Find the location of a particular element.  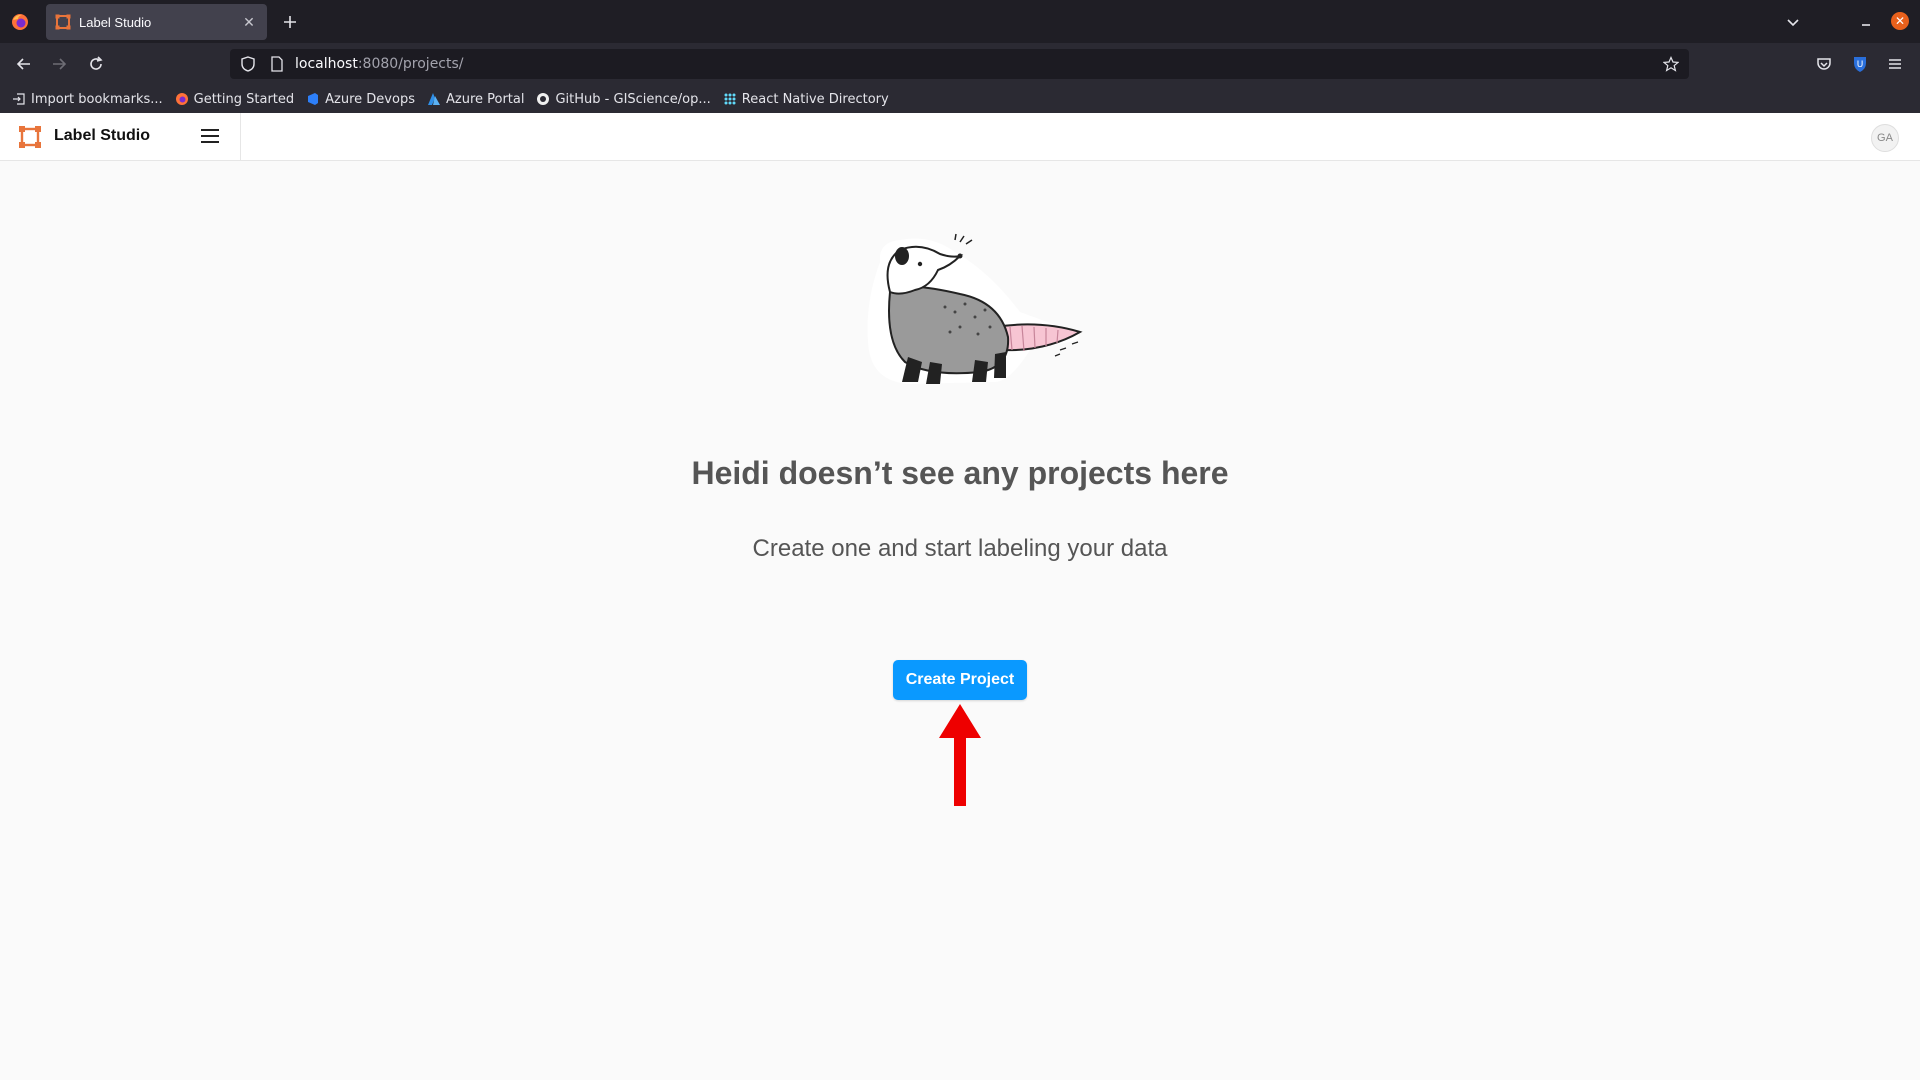

forward-icon is located at coordinates (59, 64).